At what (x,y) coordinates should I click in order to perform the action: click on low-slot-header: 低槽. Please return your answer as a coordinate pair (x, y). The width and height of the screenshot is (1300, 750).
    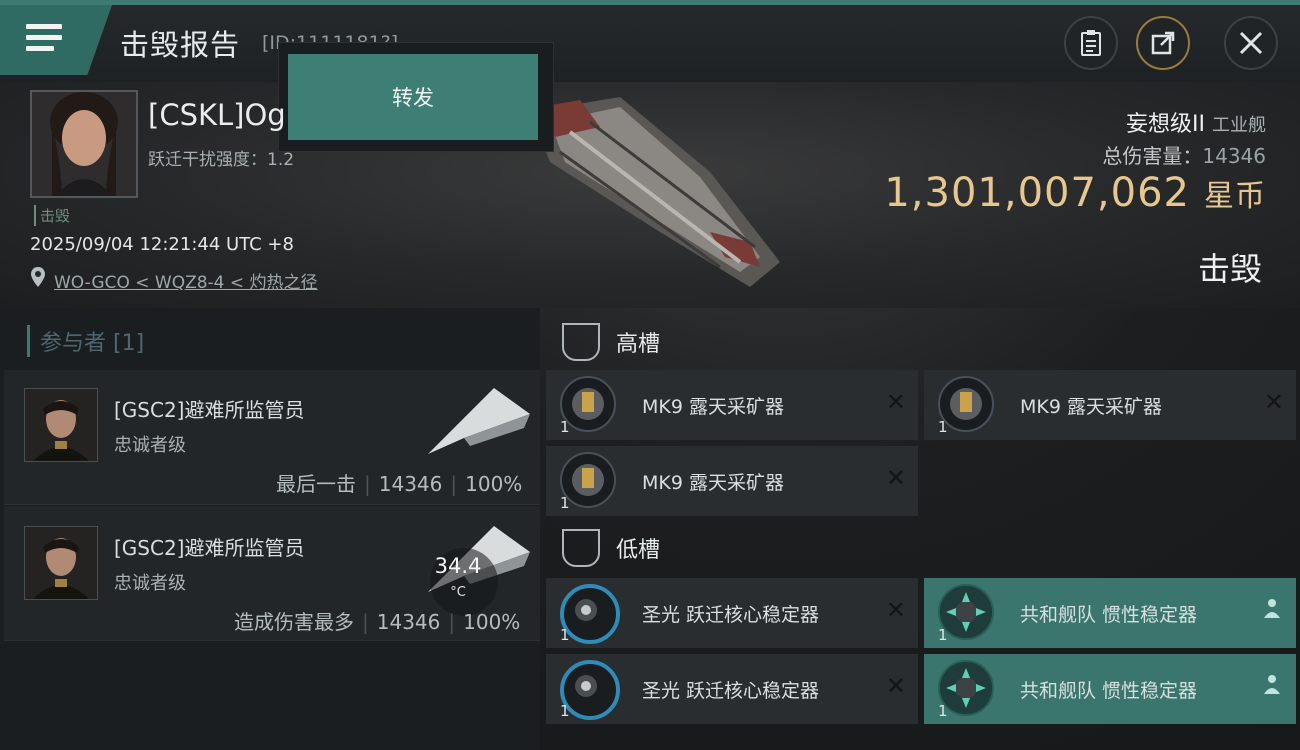
    Looking at the image, I should click on (923, 548).